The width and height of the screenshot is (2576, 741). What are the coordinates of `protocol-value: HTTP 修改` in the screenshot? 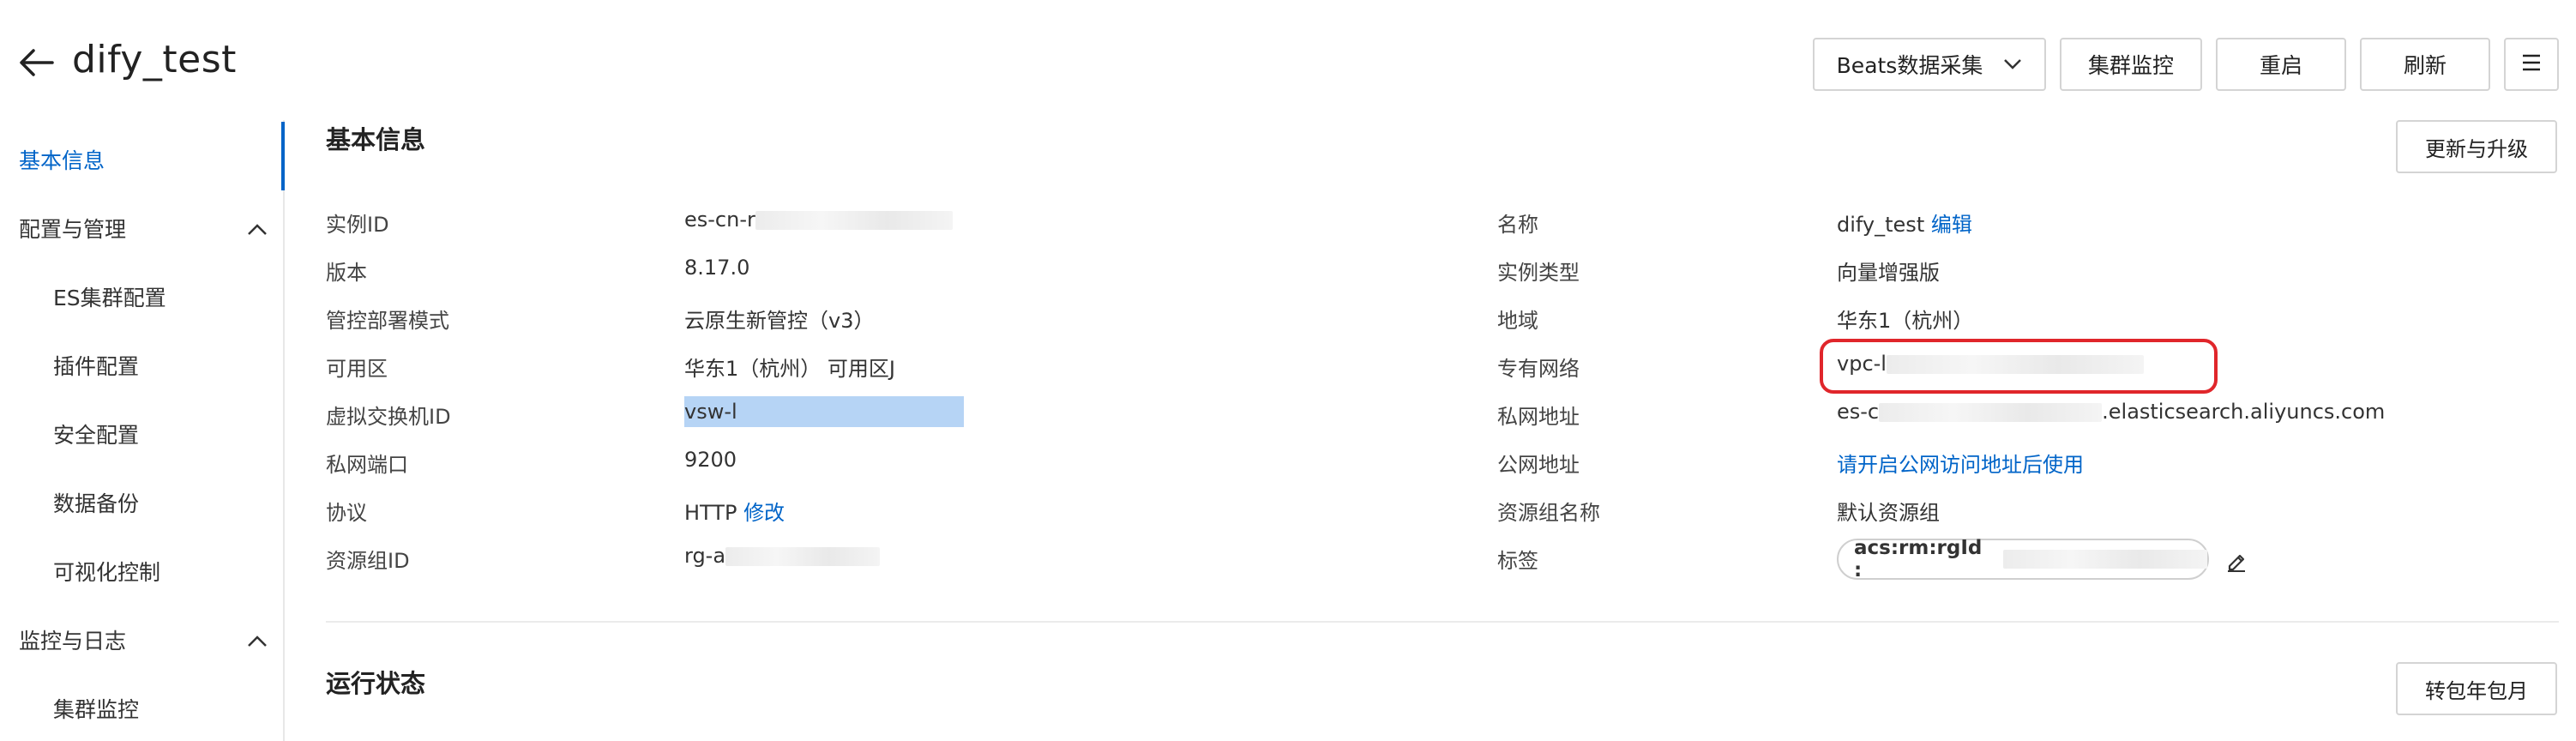 It's located at (734, 511).